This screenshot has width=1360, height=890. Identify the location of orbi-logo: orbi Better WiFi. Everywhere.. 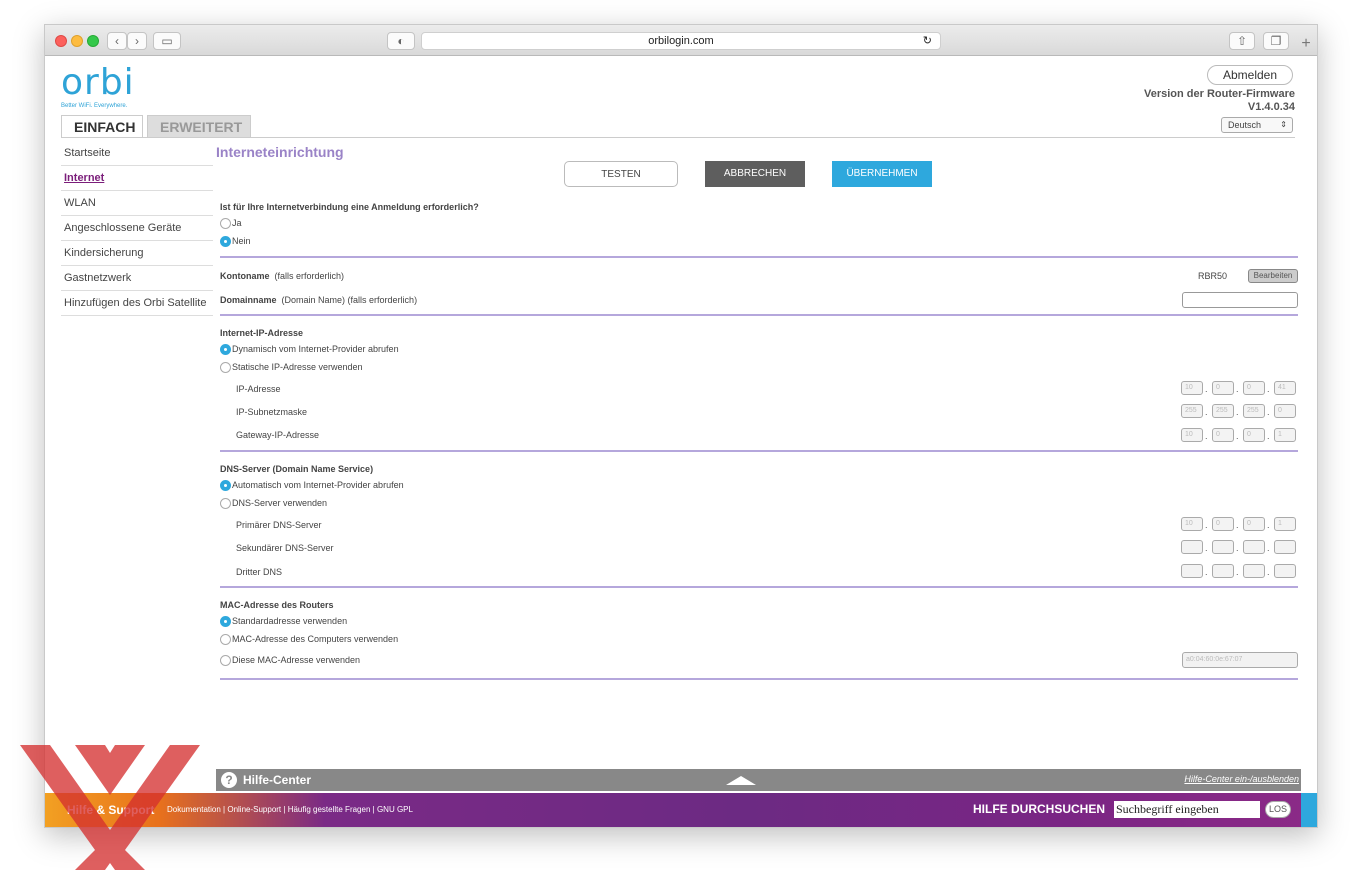
(98, 87).